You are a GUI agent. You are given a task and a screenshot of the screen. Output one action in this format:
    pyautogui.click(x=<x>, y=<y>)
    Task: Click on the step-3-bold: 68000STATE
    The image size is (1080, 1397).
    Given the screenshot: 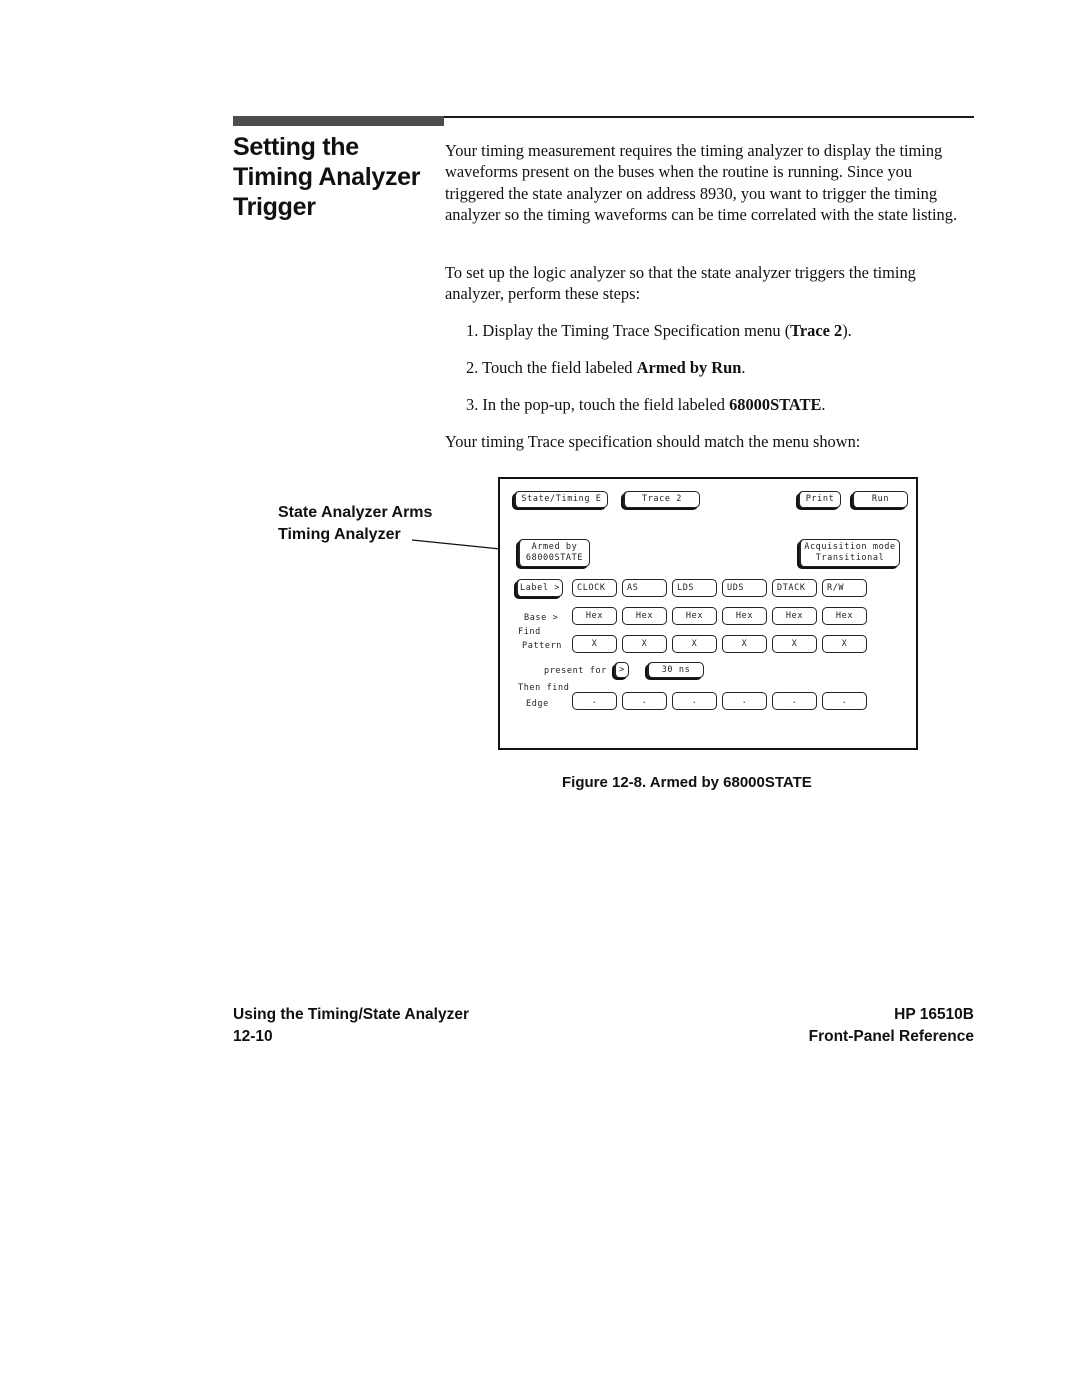 What is the action you would take?
    pyautogui.click(x=775, y=404)
    